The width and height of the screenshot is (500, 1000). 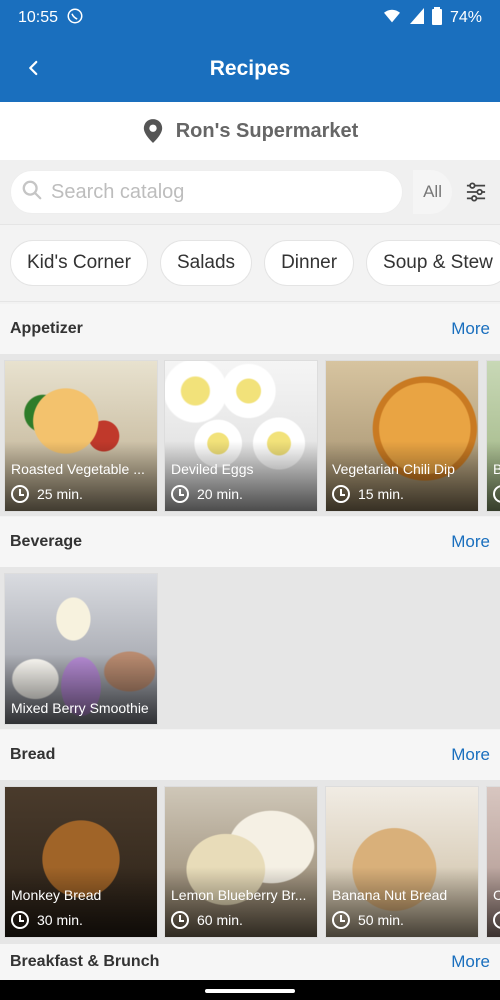 I want to click on recipe-time: 50 min., so click(x=368, y=920).